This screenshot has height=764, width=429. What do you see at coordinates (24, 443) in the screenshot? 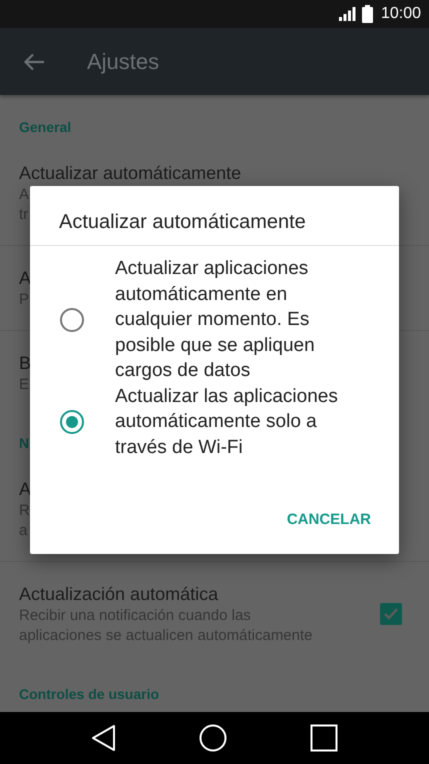
I see `section-header: N` at bounding box center [24, 443].